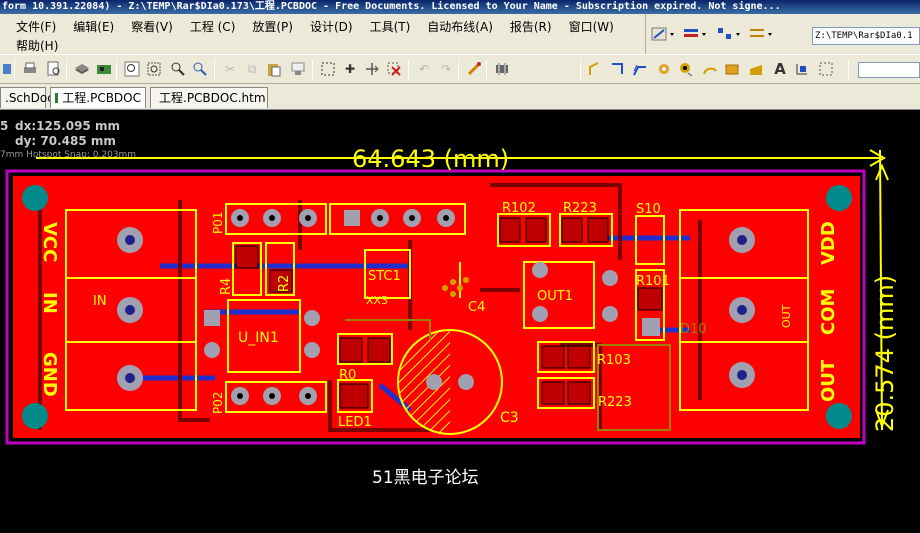  What do you see at coordinates (460, 69) in the screenshot?
I see `main-toolbar: ✂ ⧉ ✚ ↶ ↷ A` at bounding box center [460, 69].